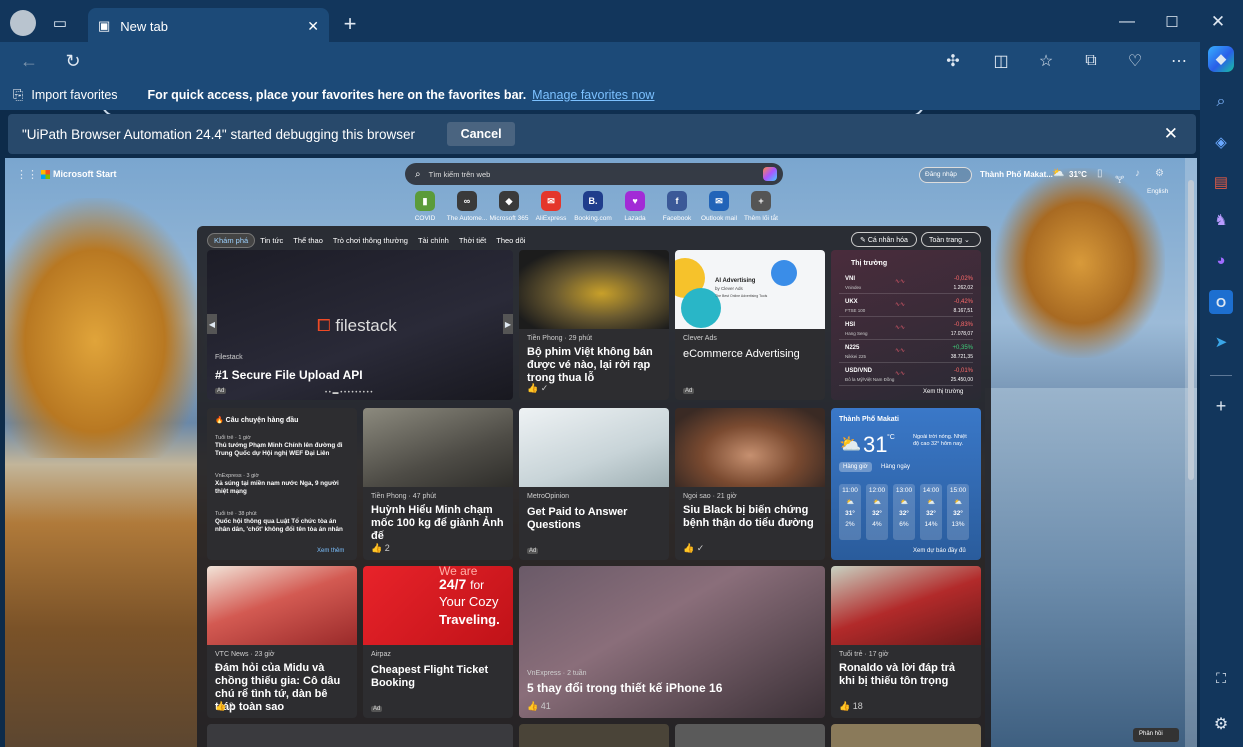  What do you see at coordinates (271, 240) in the screenshot?
I see `tab-tin-tuc: Tin tức` at bounding box center [271, 240].